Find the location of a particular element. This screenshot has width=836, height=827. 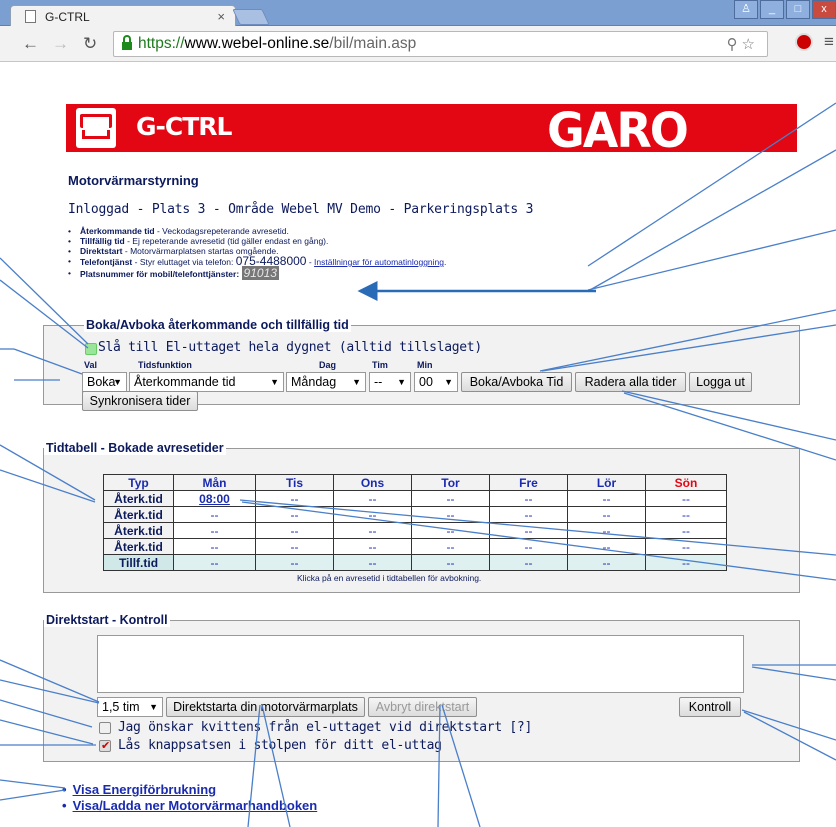

gctrl-logo: G-CTRL is located at coordinates (184, 126).